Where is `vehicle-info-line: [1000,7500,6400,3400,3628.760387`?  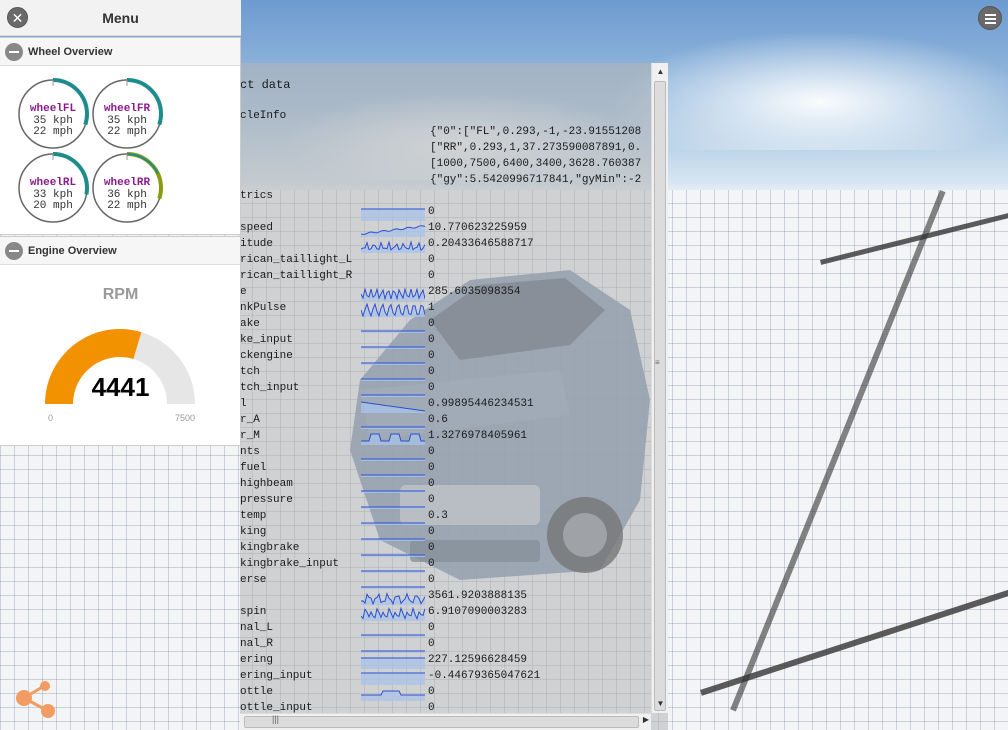
vehicle-info-line: [1000,7500,6400,3400,3628.760387 is located at coordinates (536, 164).